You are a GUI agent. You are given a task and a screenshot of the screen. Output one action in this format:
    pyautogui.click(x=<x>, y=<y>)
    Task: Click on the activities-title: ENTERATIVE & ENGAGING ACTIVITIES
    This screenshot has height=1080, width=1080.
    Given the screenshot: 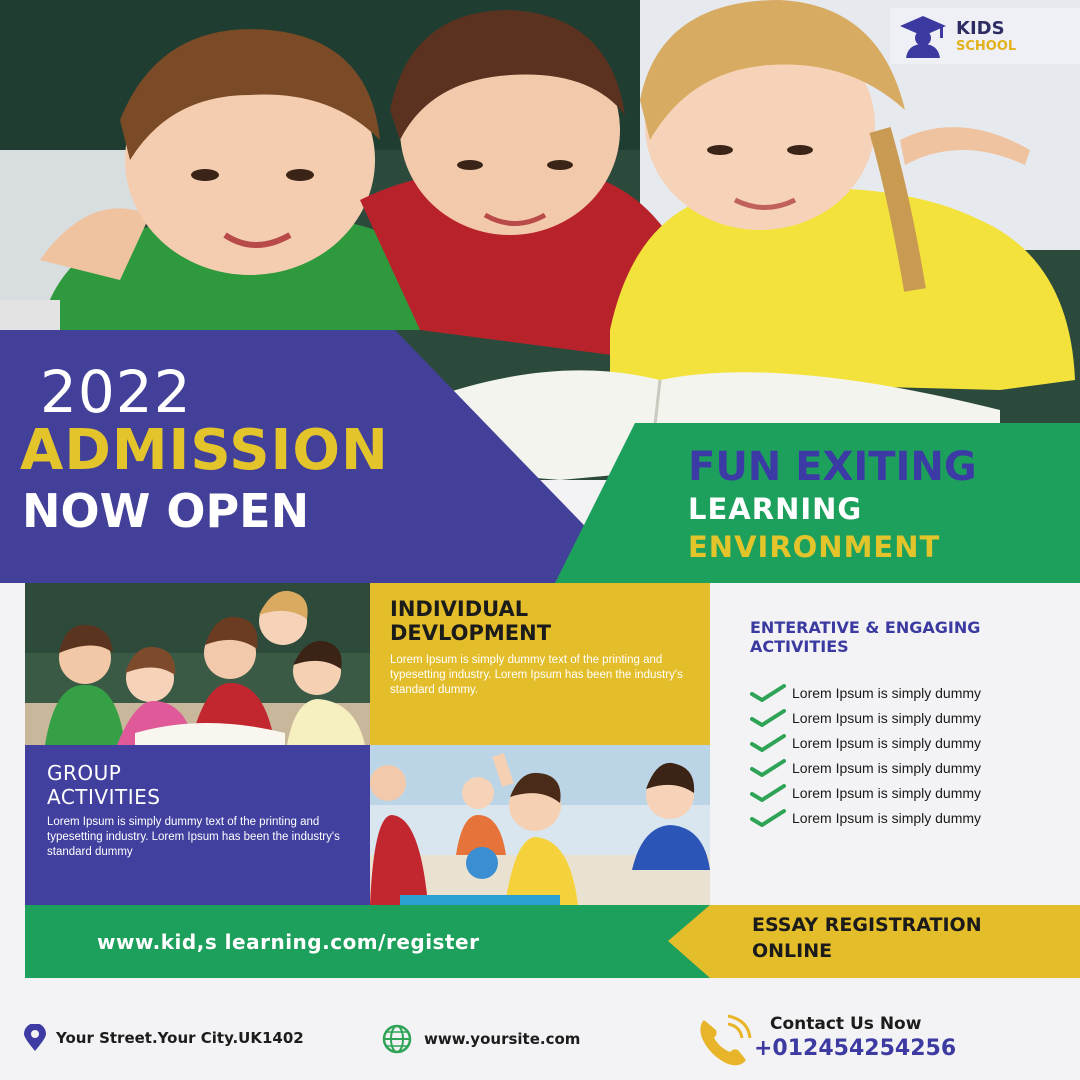 What is the action you would take?
    pyautogui.click(x=910, y=637)
    